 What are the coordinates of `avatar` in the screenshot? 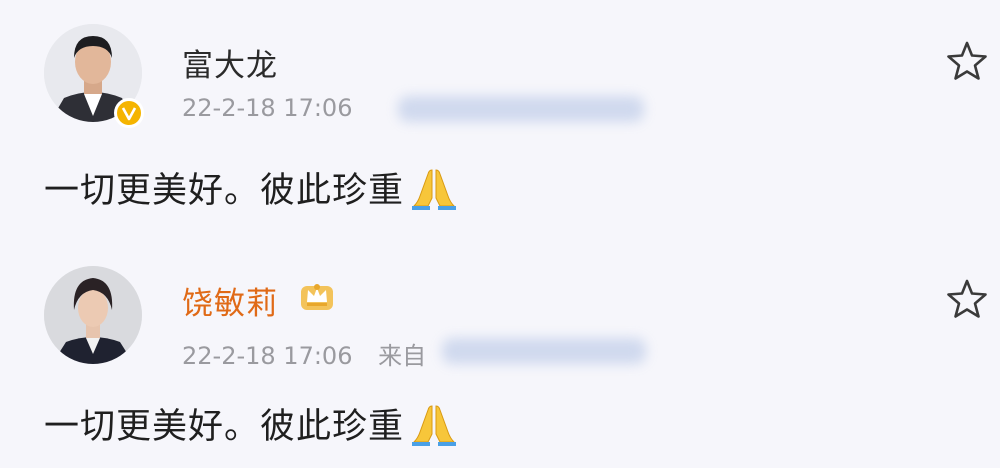 It's located at (93, 315).